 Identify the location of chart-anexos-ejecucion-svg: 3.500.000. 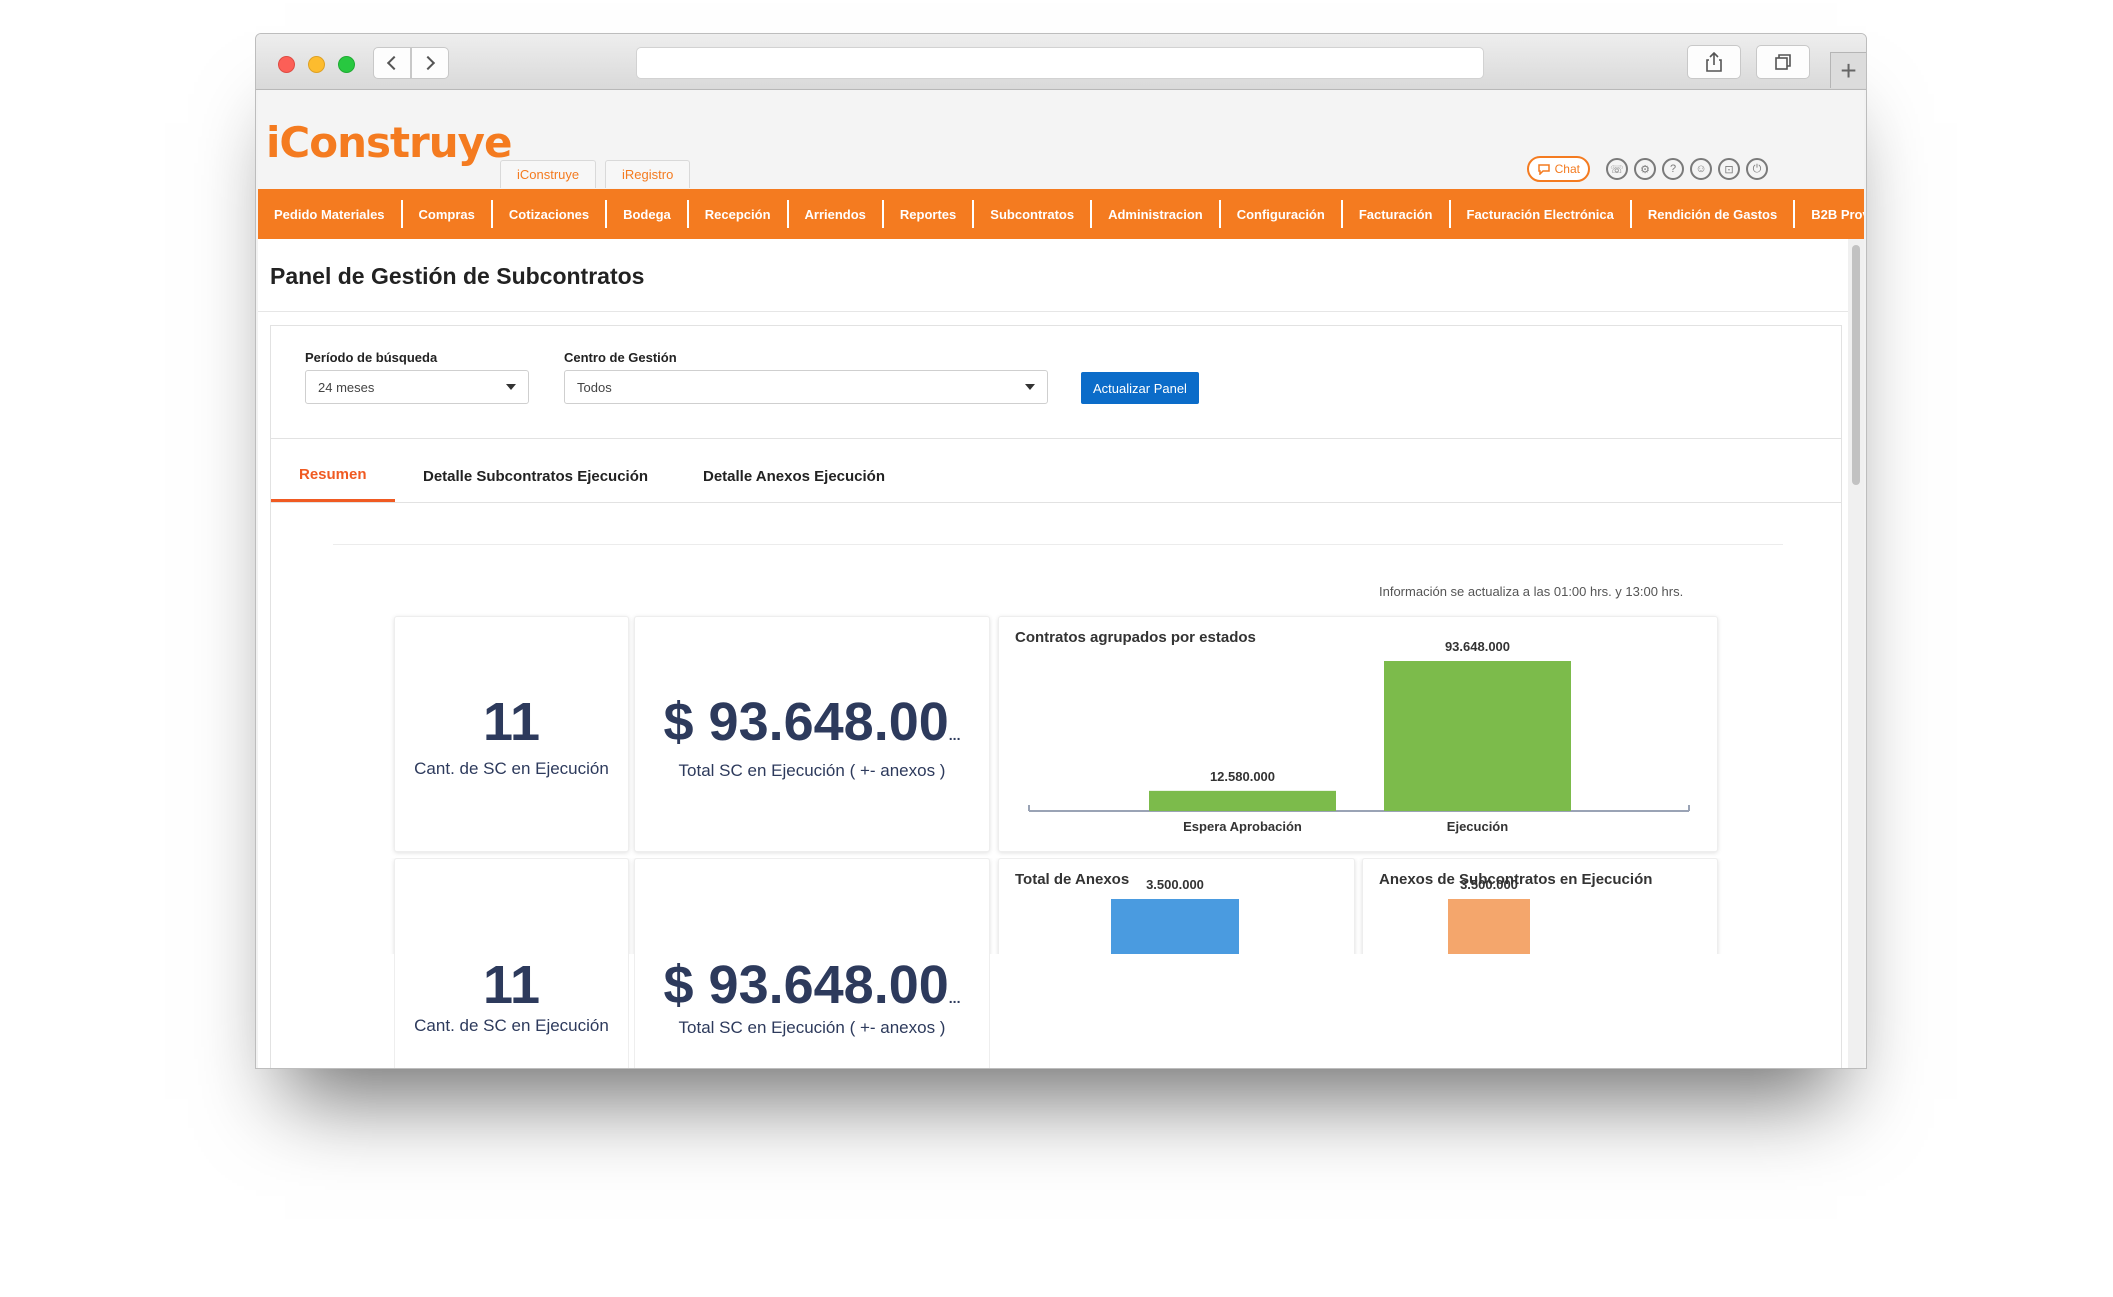
(1489, 915).